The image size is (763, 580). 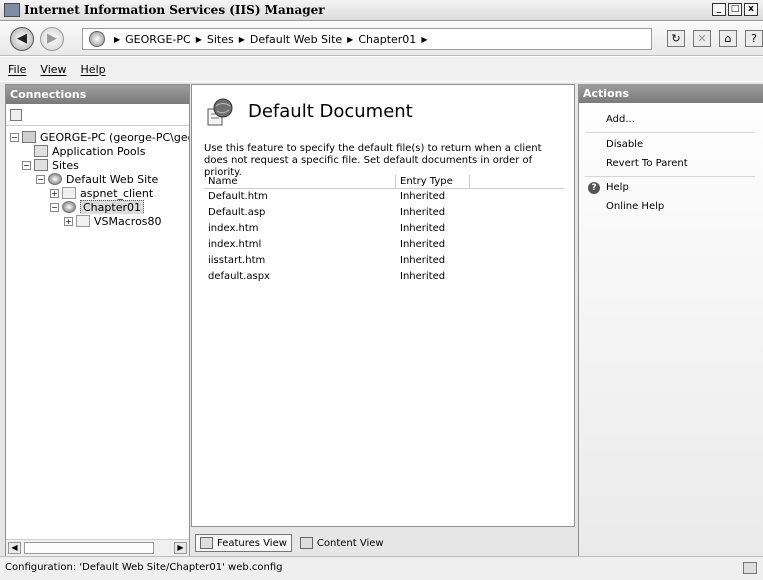 I want to click on horizontal-scrollbar: ◀ ▶, so click(x=97, y=547).